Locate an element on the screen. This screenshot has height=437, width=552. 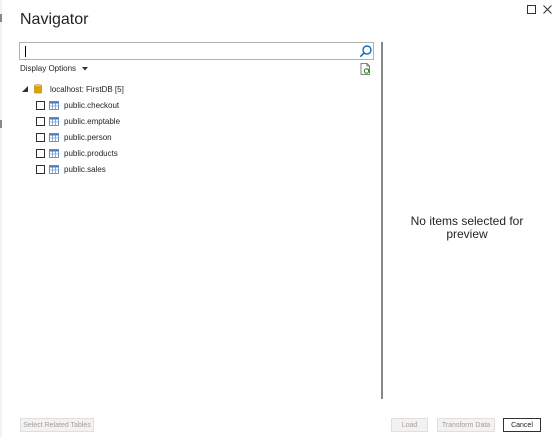
refresh-icon is located at coordinates (365, 69).